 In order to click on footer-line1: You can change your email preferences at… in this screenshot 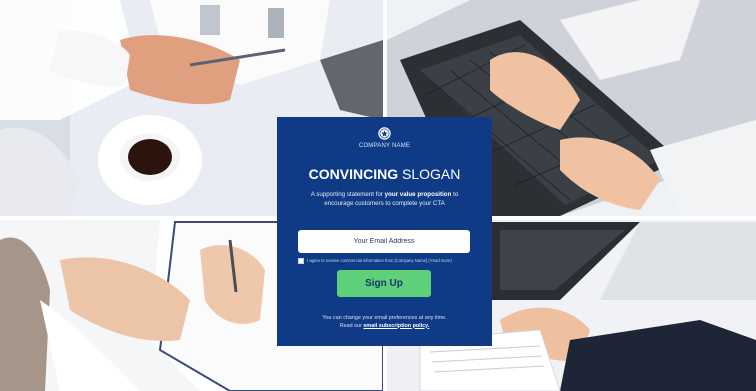, I will do `click(384, 318)`.